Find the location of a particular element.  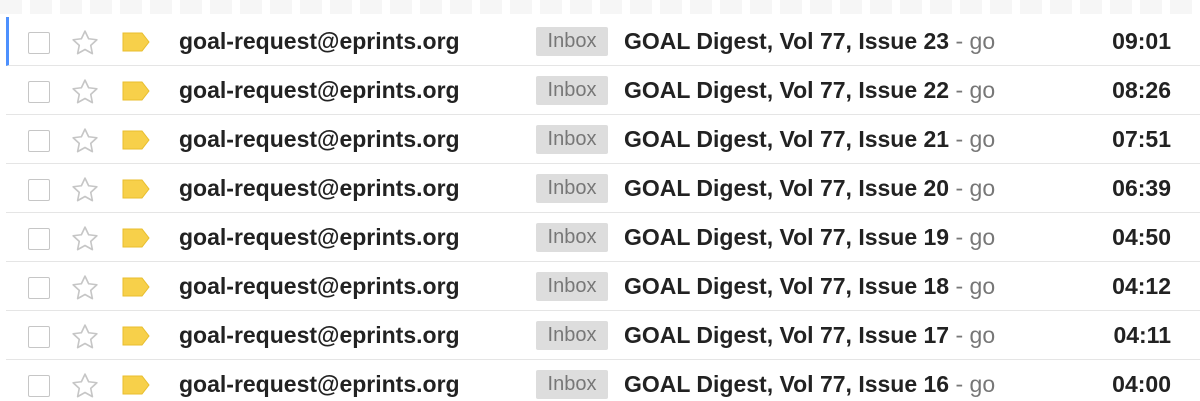

subject-text: GOAL Digest, Vol 77, Issue 16 is located at coordinates (787, 384).